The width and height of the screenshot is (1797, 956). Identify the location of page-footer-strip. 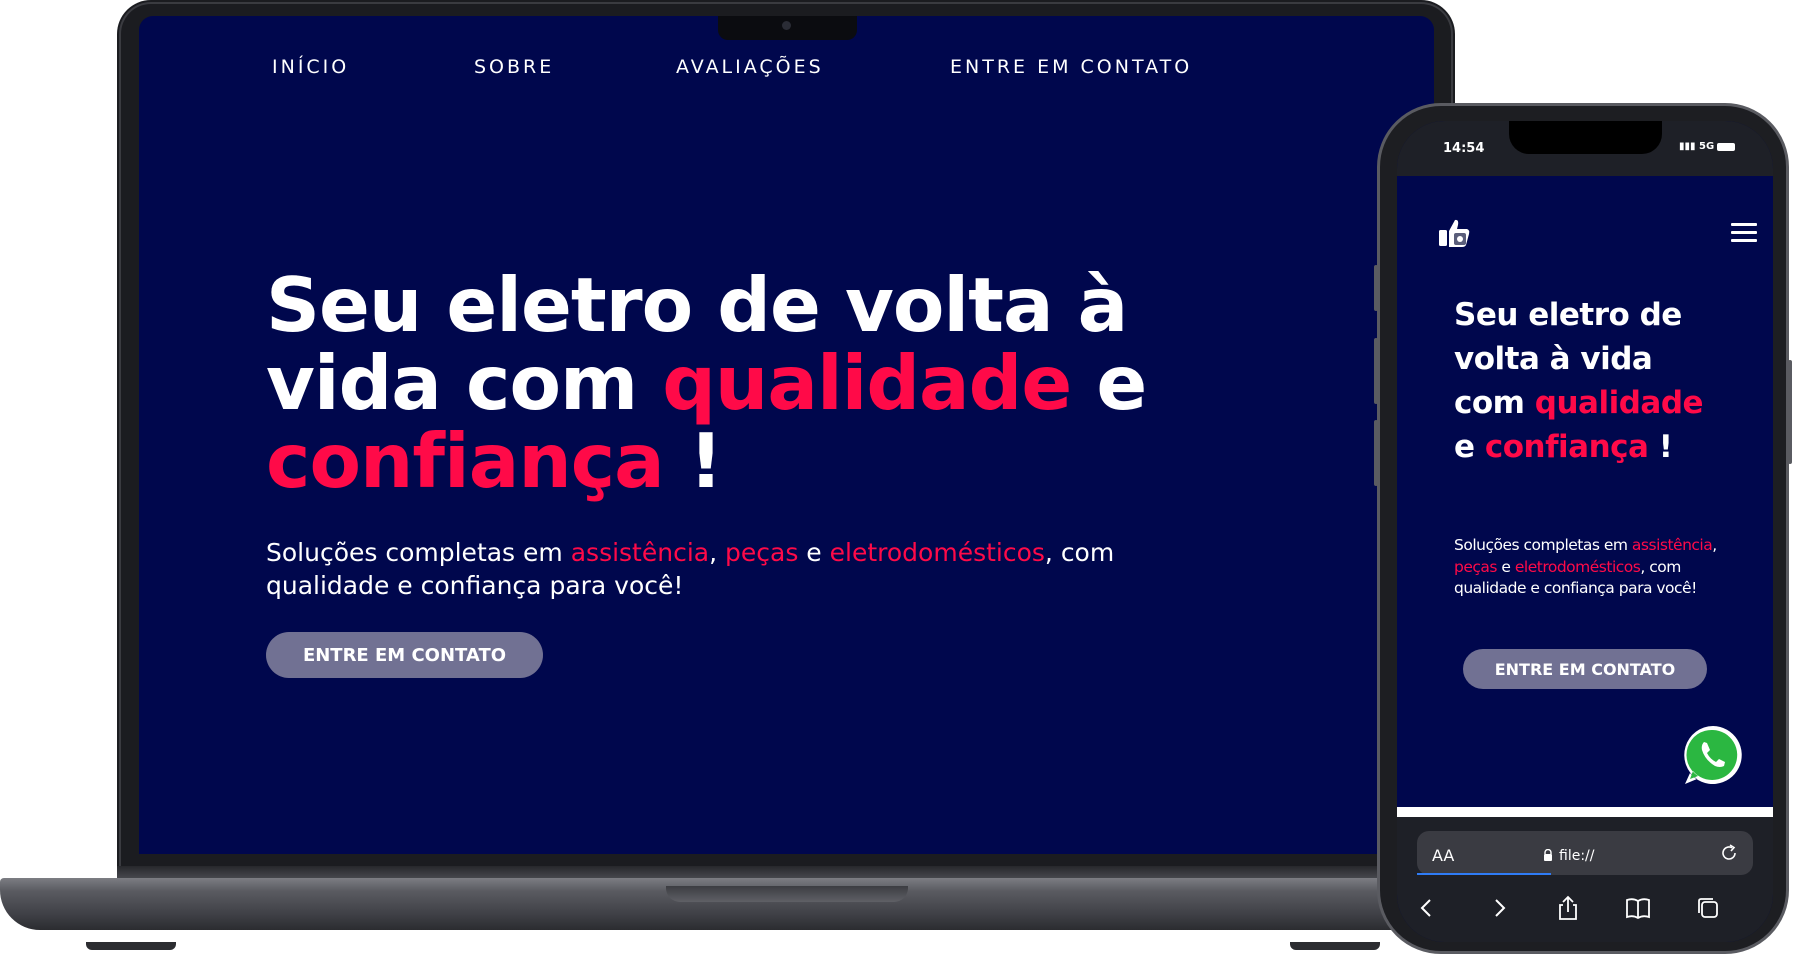
(1585, 812).